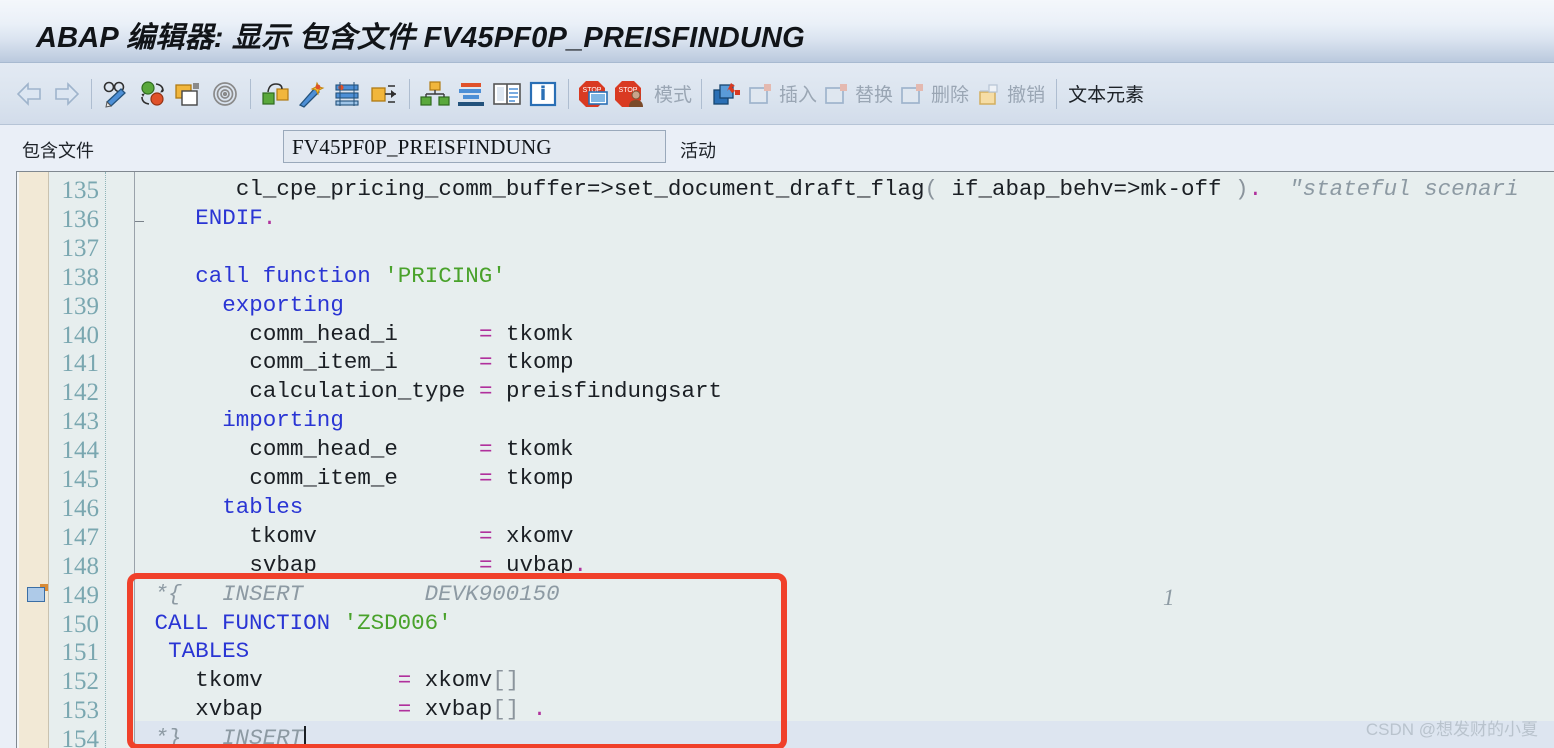  What do you see at coordinates (364, 362) in the screenshot?
I see `code-token: comm_item_i` at bounding box center [364, 362].